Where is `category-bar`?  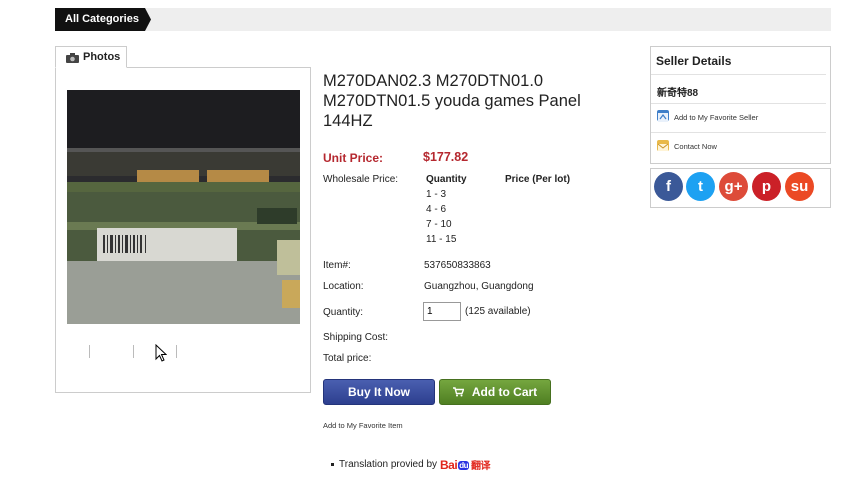
category-bar is located at coordinates (443, 19).